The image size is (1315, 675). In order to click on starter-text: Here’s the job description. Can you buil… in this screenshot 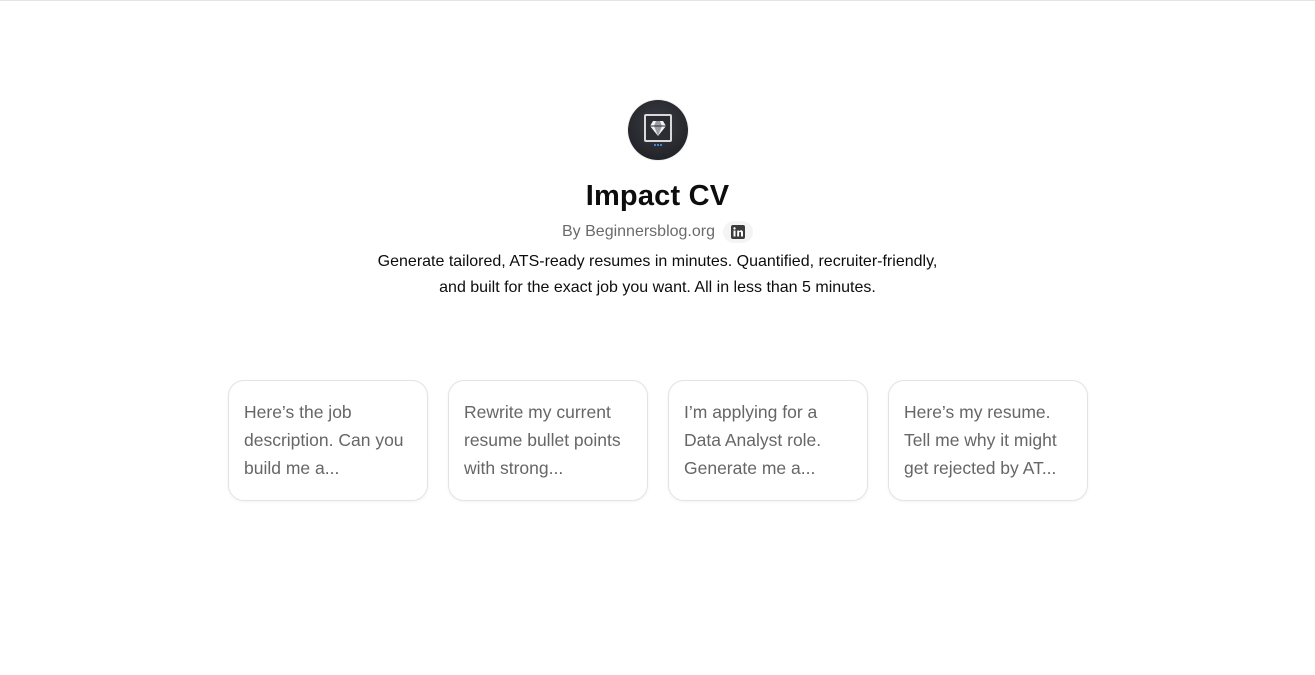, I will do `click(324, 440)`.